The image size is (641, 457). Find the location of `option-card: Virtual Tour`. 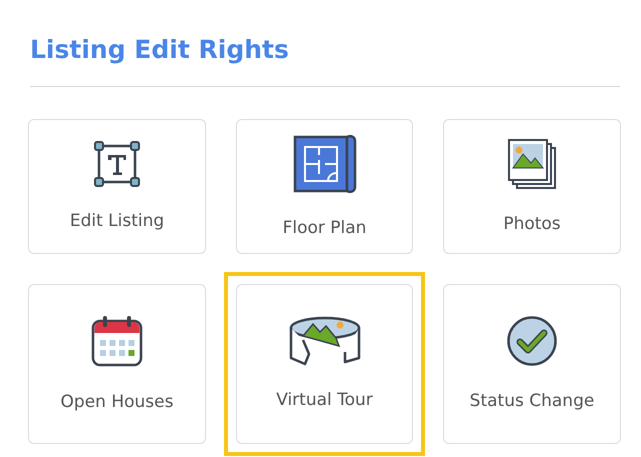

option-card: Virtual Tour is located at coordinates (324, 364).